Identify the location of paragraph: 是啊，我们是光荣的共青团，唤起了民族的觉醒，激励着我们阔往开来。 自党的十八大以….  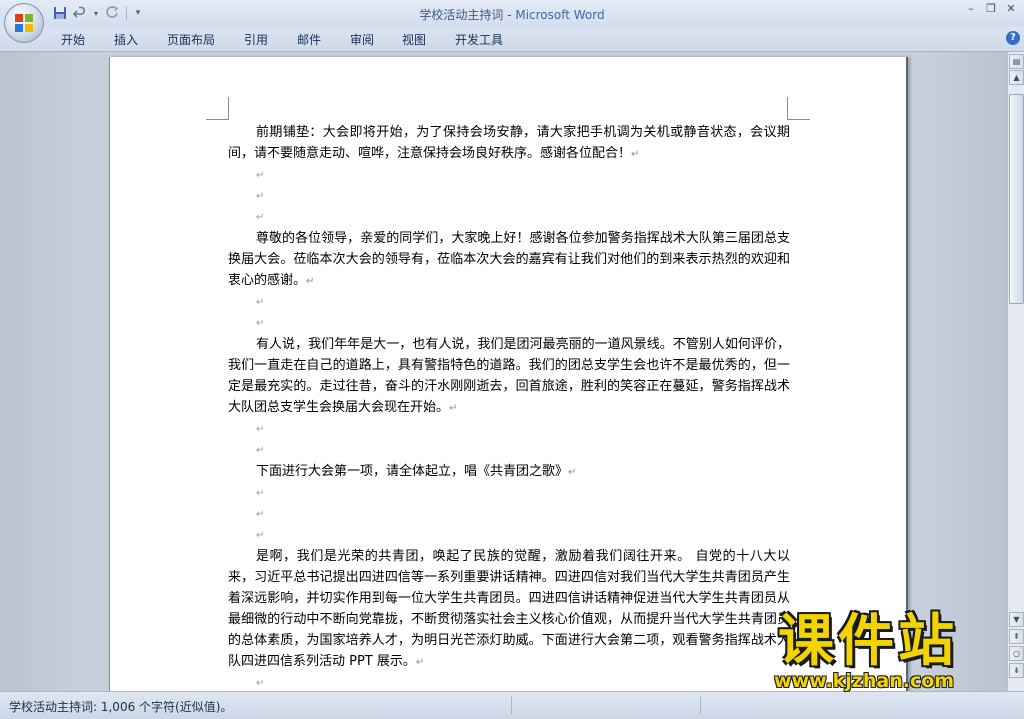
(509, 609).